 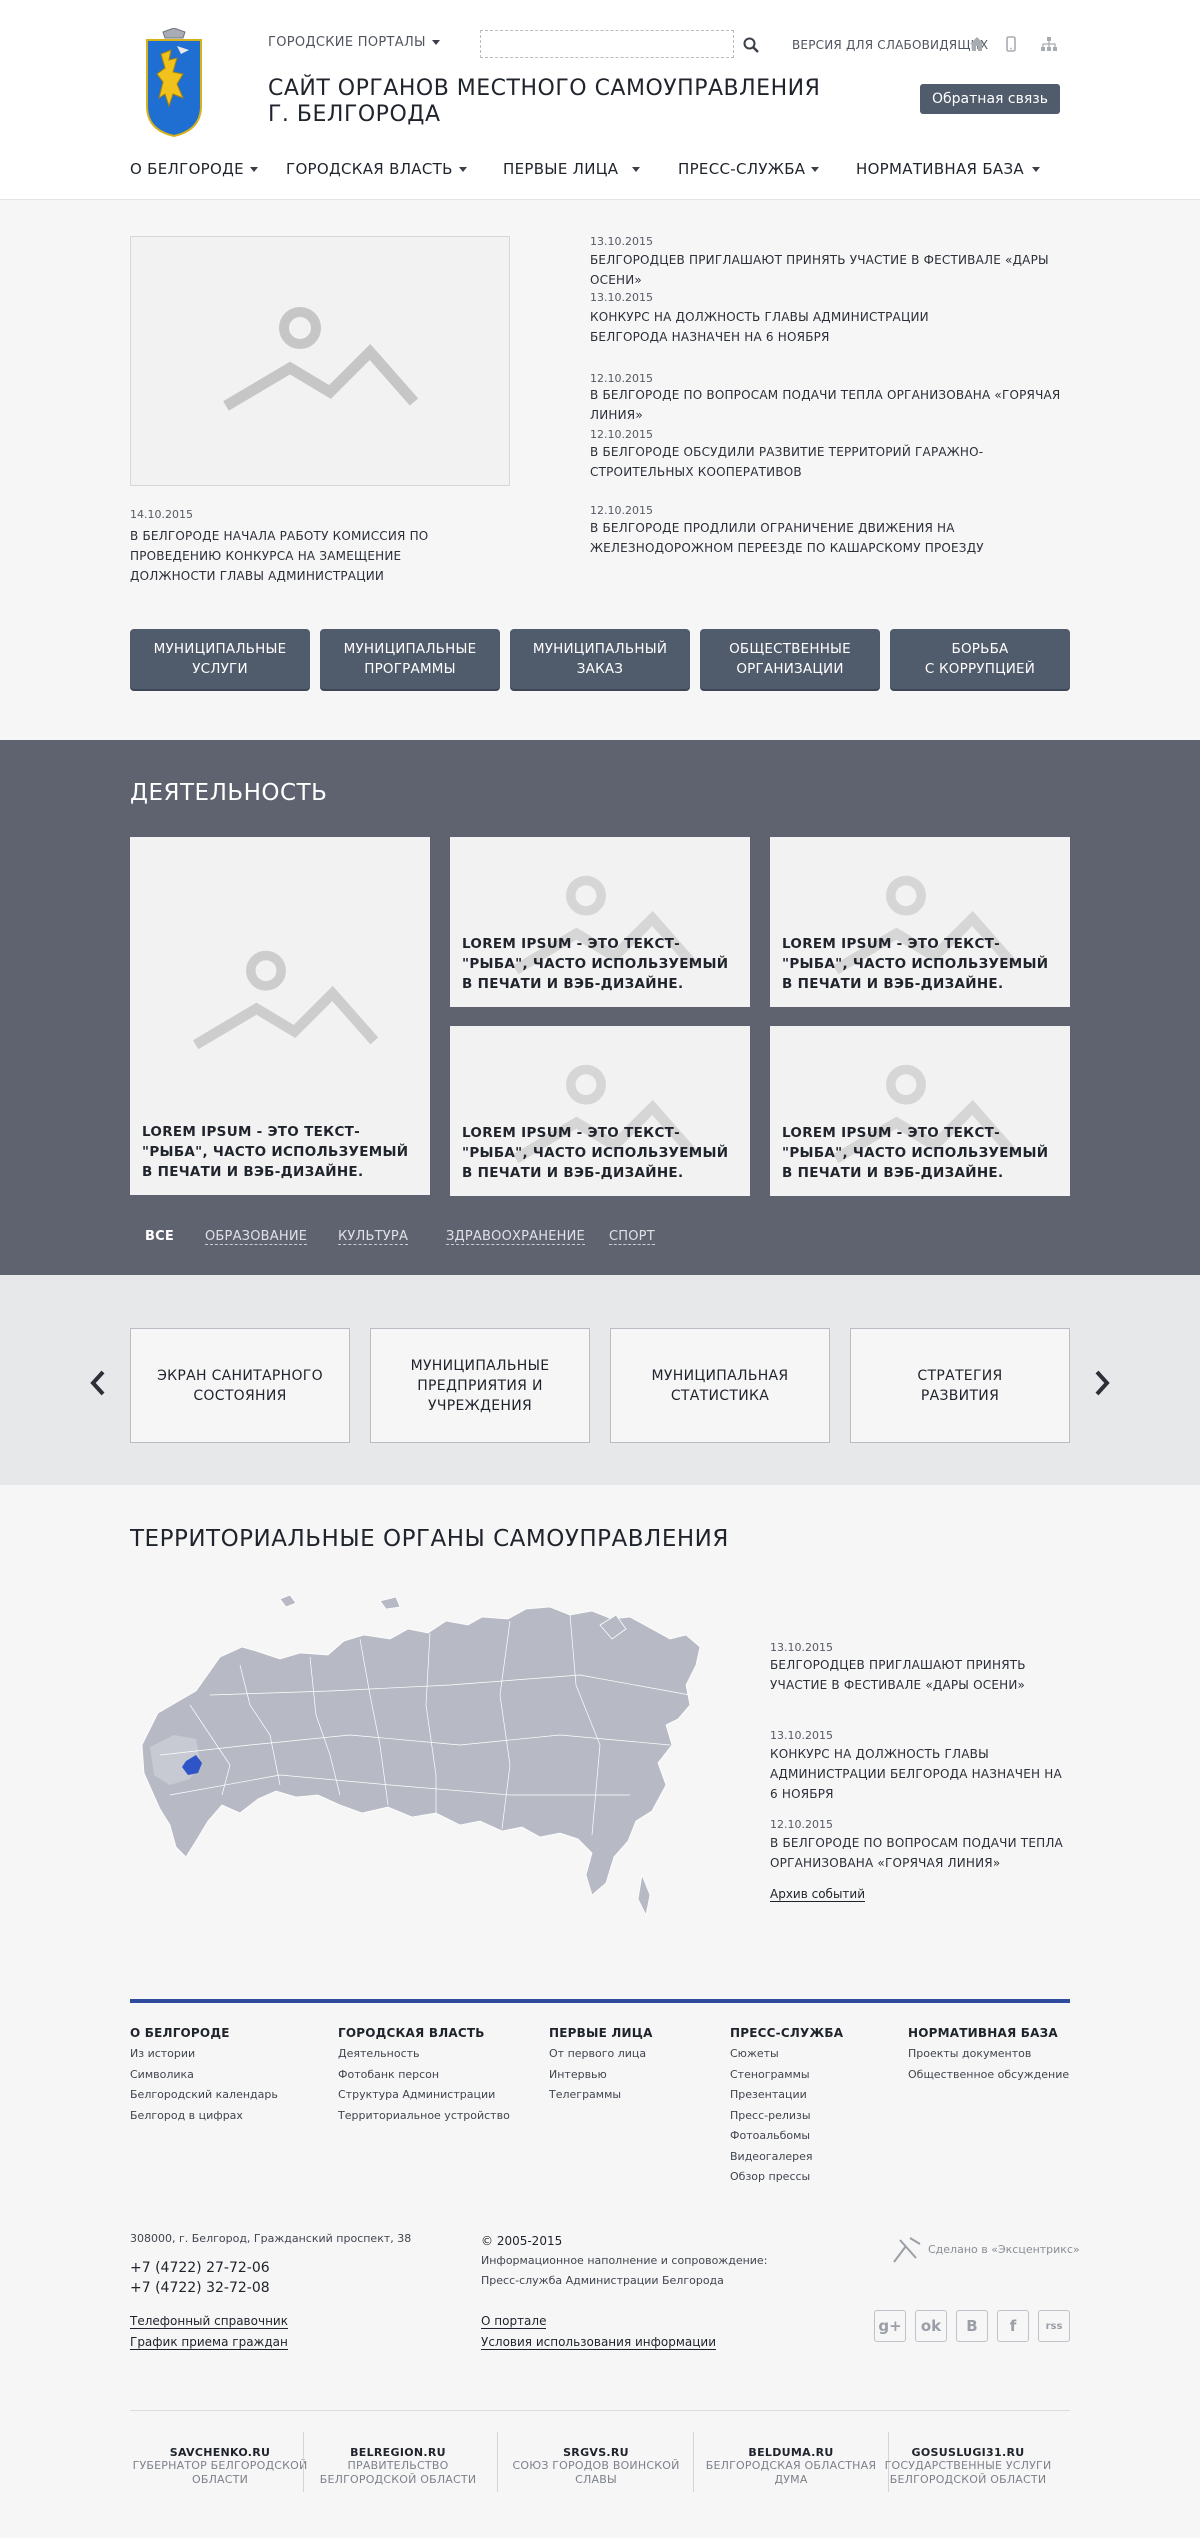 I want to click on search-icon, so click(x=751, y=45).